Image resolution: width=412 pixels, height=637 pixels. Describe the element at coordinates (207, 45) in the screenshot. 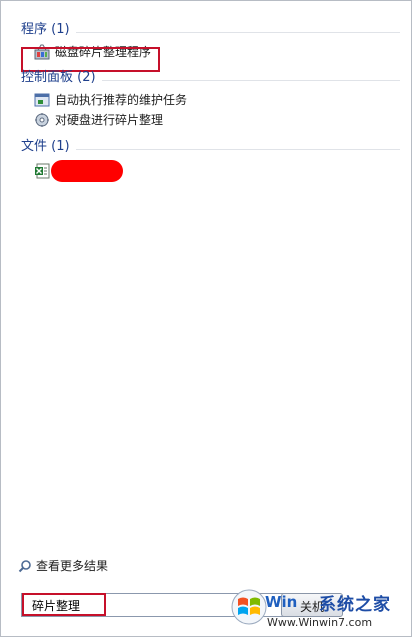

I see `section-programs: 程序 (1) 磁盘碎片整理程序` at that location.